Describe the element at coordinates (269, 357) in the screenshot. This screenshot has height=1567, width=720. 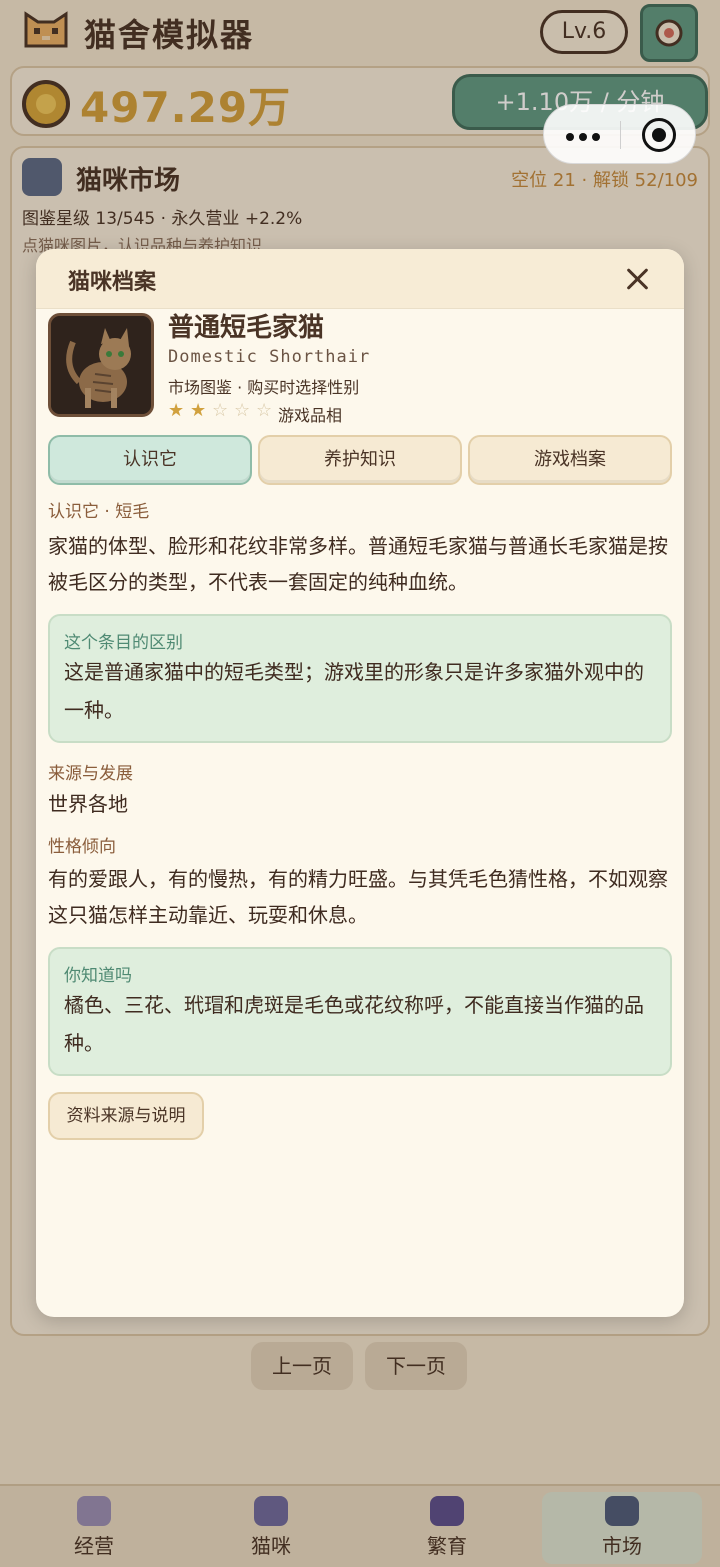
I see `cat-breed-english: Domestic Shorthair` at that location.